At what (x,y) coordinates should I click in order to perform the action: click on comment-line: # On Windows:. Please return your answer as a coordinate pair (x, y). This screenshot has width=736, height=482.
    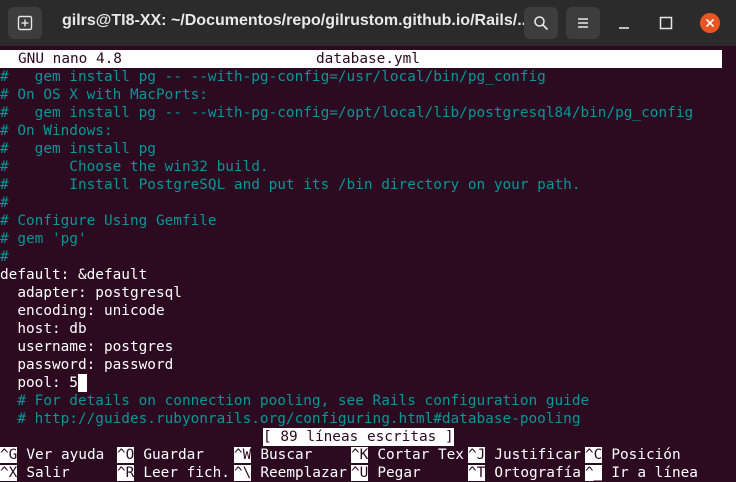
    Looking at the image, I should click on (56, 131).